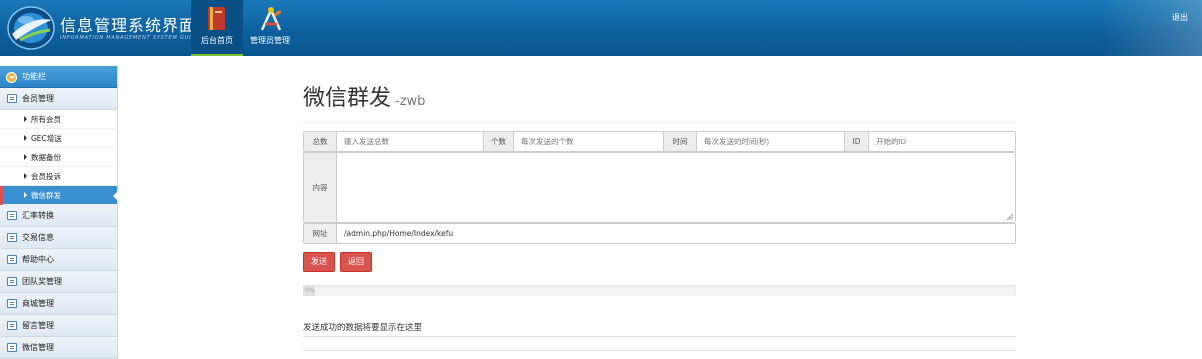 The height and width of the screenshot is (359, 1202). Describe the element at coordinates (38, 303) in the screenshot. I see `sidebar-group-label: 商城管理` at that location.